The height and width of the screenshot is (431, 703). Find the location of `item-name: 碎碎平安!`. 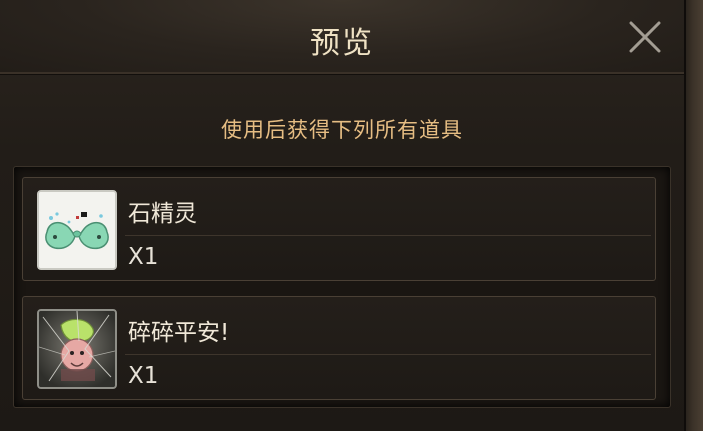

item-name: 碎碎平安! is located at coordinates (179, 333).